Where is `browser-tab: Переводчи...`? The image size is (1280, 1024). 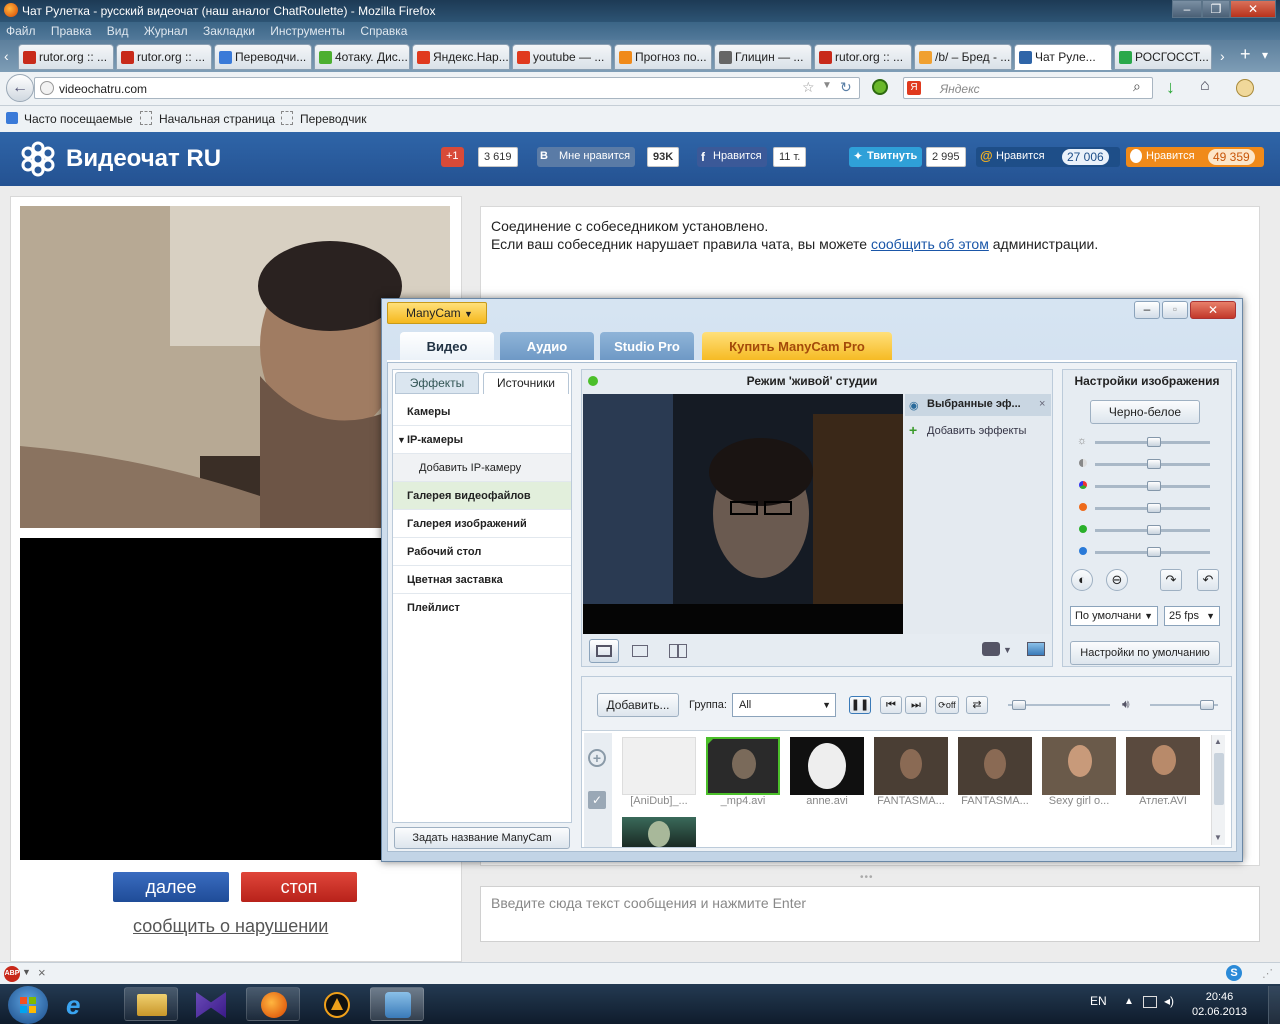
browser-tab: Переводчи... is located at coordinates (263, 57).